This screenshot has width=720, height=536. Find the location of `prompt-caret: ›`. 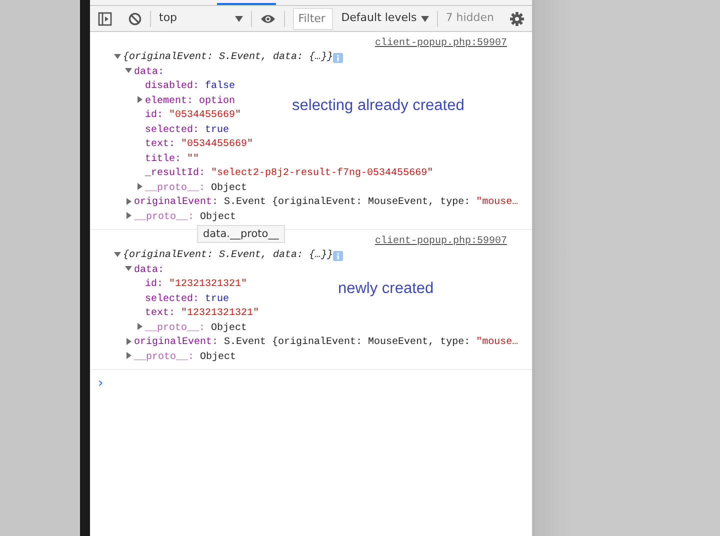

prompt-caret: › is located at coordinates (97, 383).